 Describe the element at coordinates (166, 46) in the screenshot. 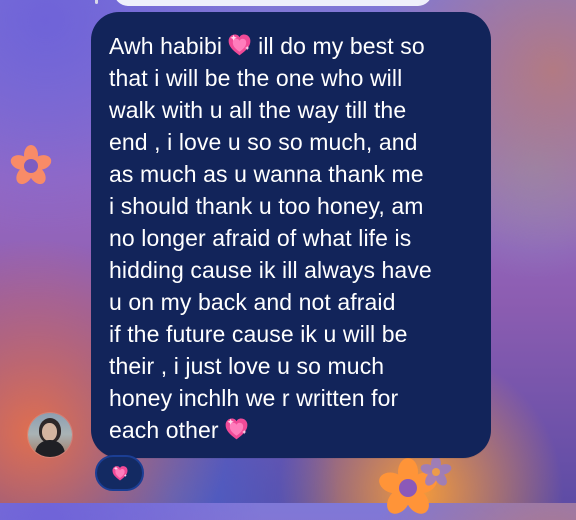

I see `message-text-start: Awh habibi` at that location.